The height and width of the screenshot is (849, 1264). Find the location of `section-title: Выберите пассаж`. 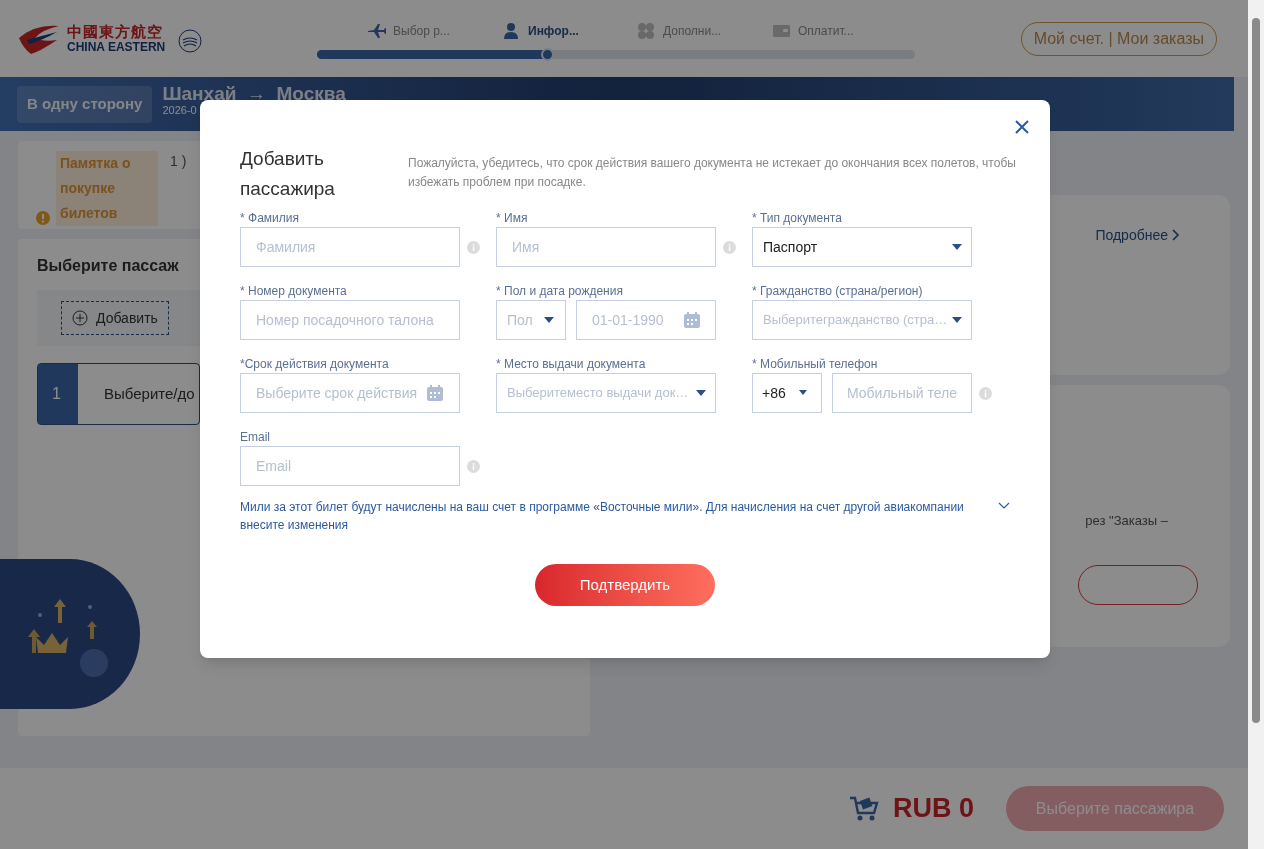

section-title: Выберите пассаж is located at coordinates (108, 266).